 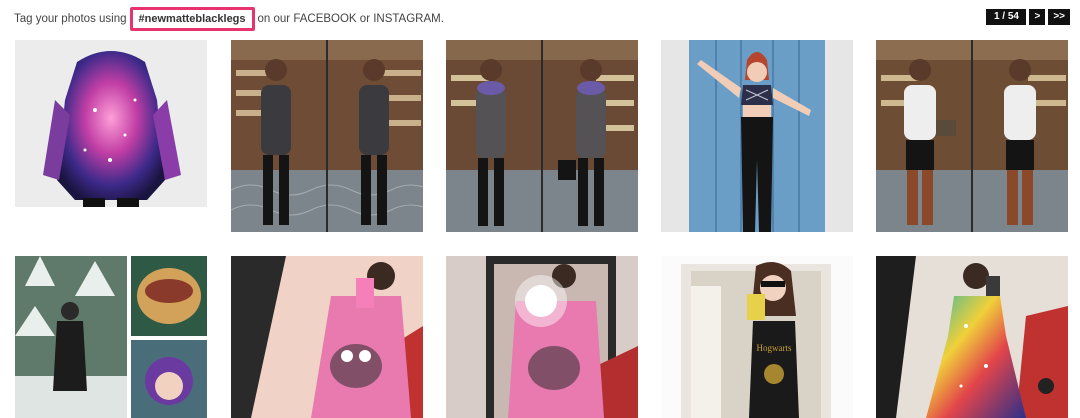 What do you see at coordinates (327, 337) in the screenshot?
I see `photo-pink-sweater-selfie` at bounding box center [327, 337].